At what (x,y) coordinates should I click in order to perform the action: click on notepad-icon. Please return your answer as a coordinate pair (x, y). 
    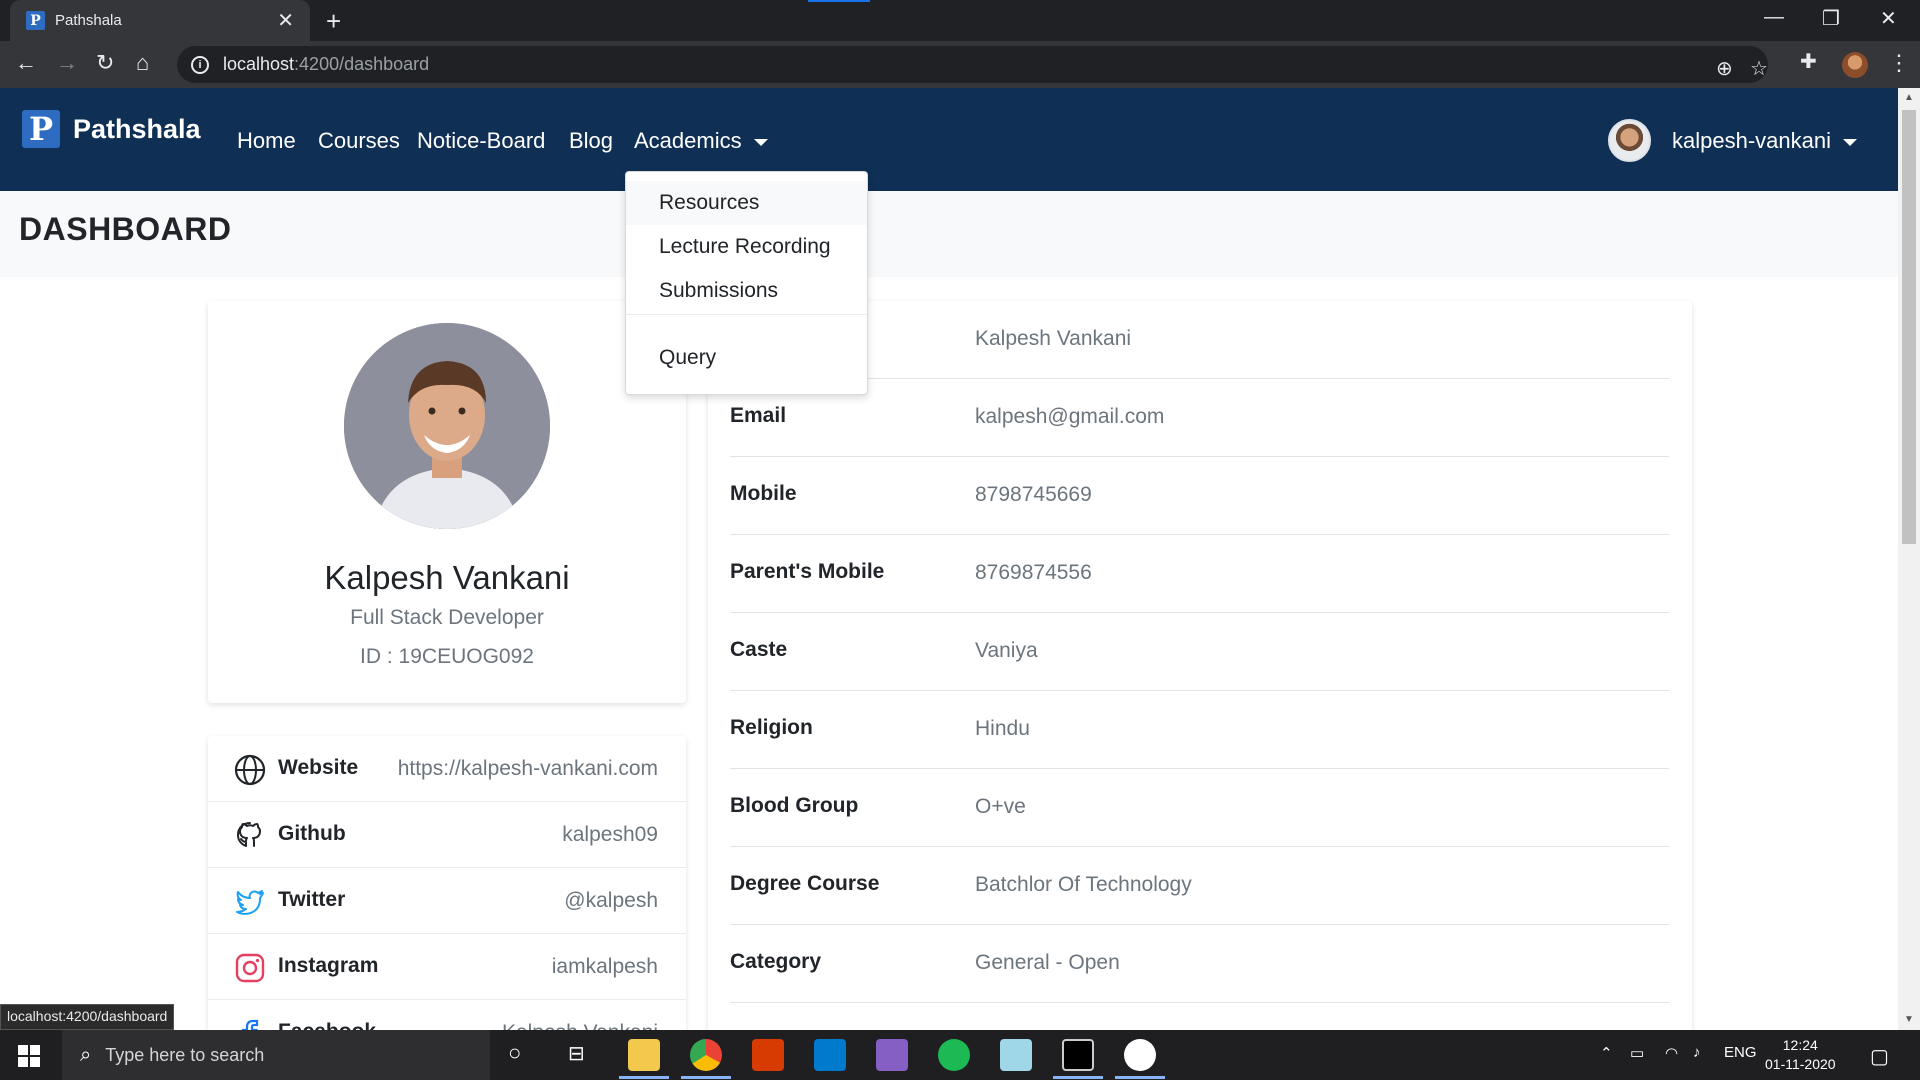
    Looking at the image, I should click on (1016, 1055).